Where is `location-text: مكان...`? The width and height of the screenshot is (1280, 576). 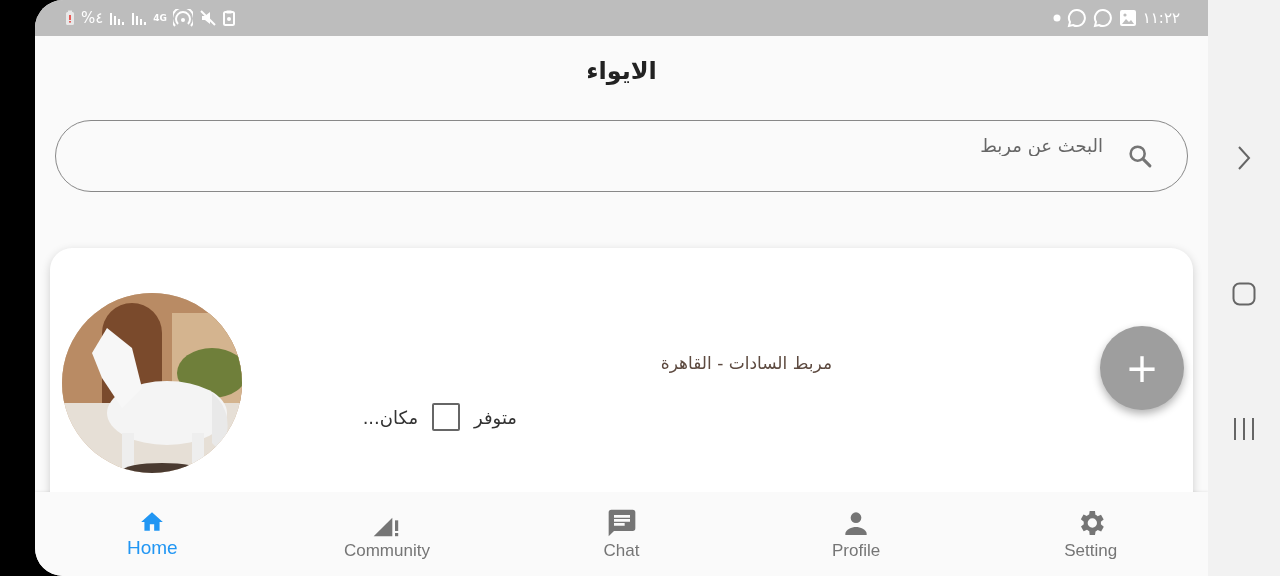
location-text: مكان... is located at coordinates (390, 417).